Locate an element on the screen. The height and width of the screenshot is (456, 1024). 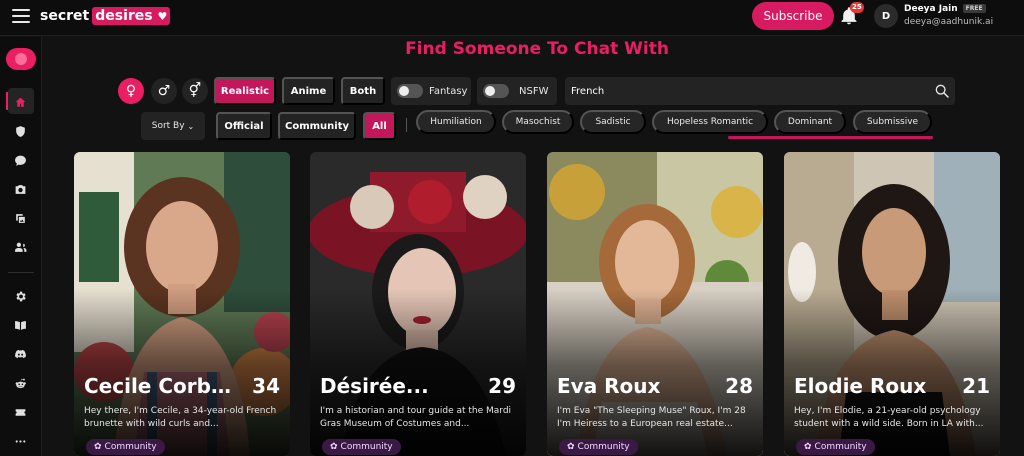
users-icon is located at coordinates (20, 247).